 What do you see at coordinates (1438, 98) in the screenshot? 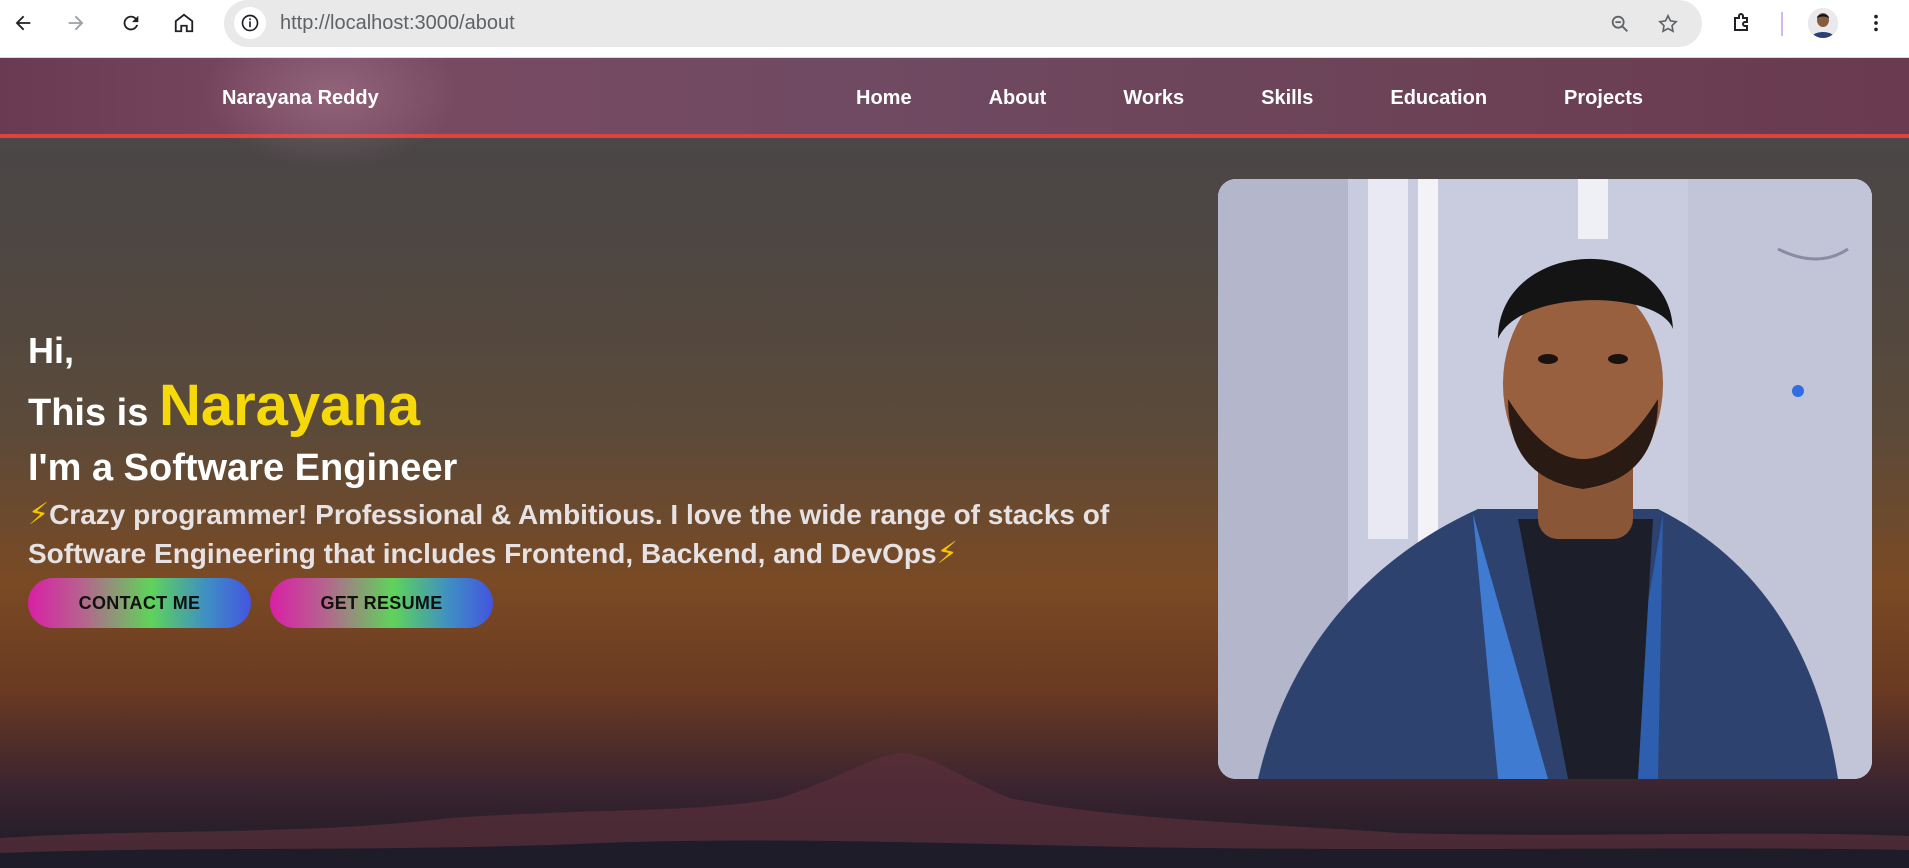
I see `nav-link-education: Education` at bounding box center [1438, 98].